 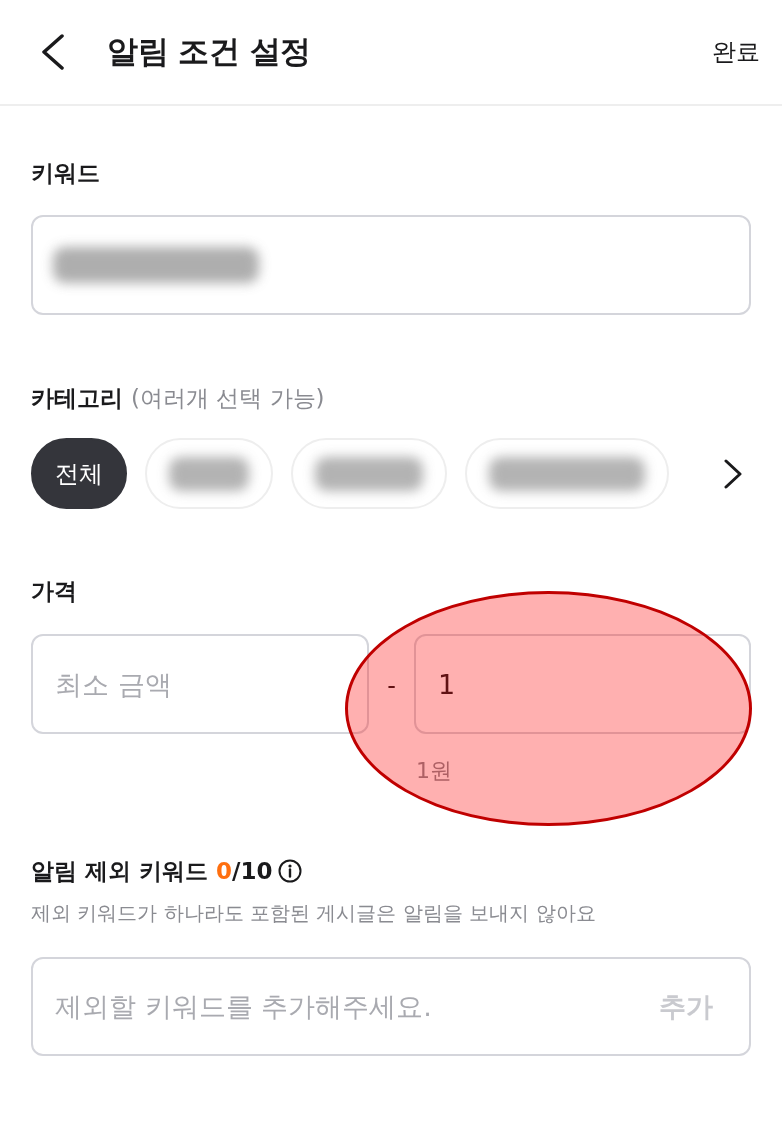 What do you see at coordinates (434, 771) in the screenshot?
I see `price-hint: 1원` at bounding box center [434, 771].